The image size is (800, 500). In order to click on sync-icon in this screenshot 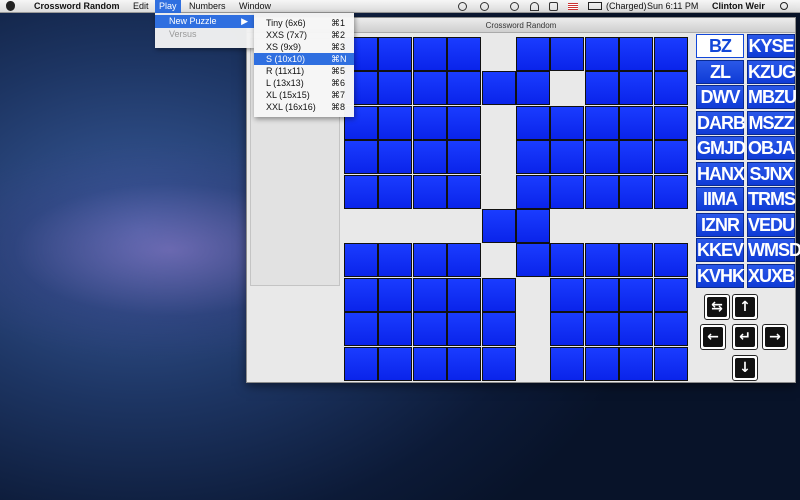, I will do `click(462, 6)`.